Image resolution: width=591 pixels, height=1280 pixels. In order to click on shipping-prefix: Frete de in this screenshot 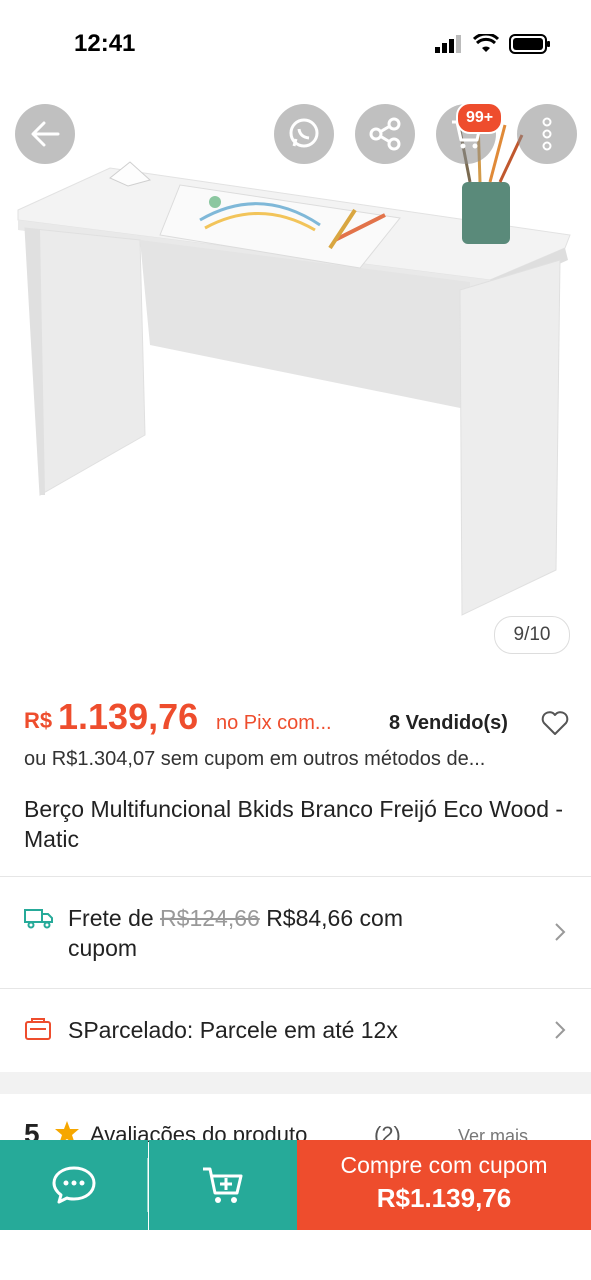, I will do `click(111, 918)`.